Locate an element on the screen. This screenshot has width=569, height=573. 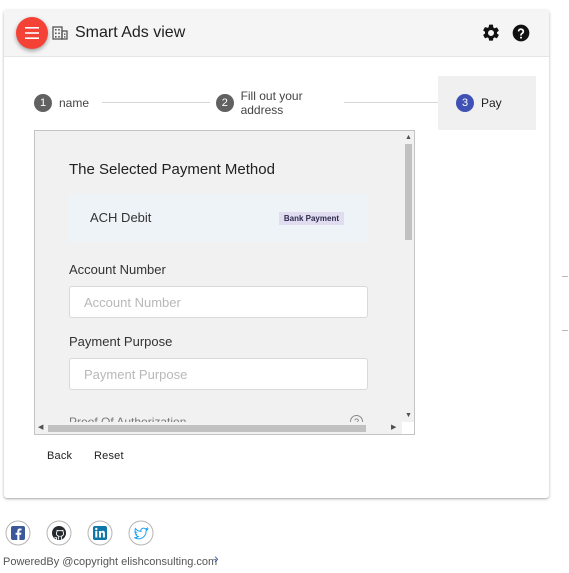
stepper: 1 name 2 Fill out your address 3 Pay is located at coordinates (276, 103).